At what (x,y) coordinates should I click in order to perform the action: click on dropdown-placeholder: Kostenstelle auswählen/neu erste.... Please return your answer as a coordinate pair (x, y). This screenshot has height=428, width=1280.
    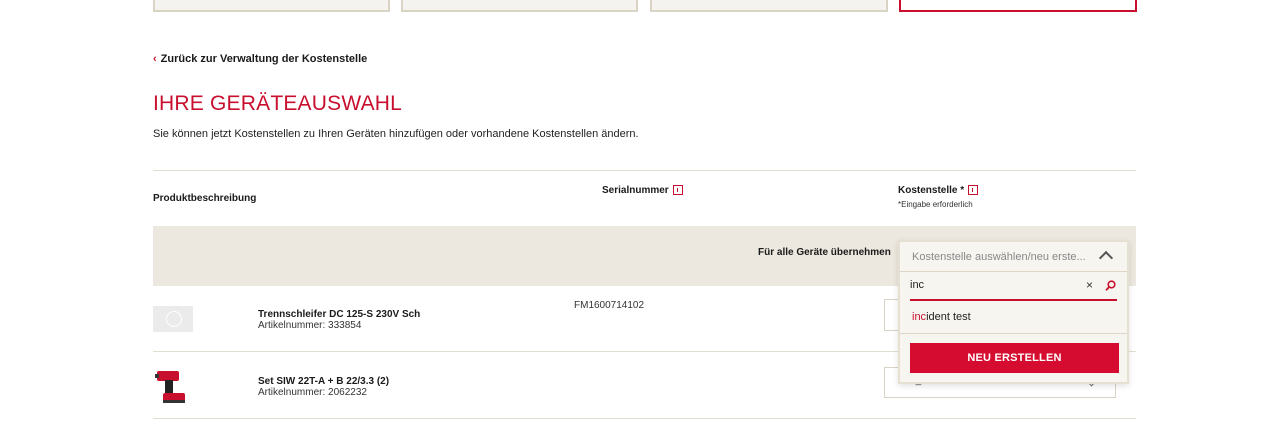
    Looking at the image, I should click on (999, 257).